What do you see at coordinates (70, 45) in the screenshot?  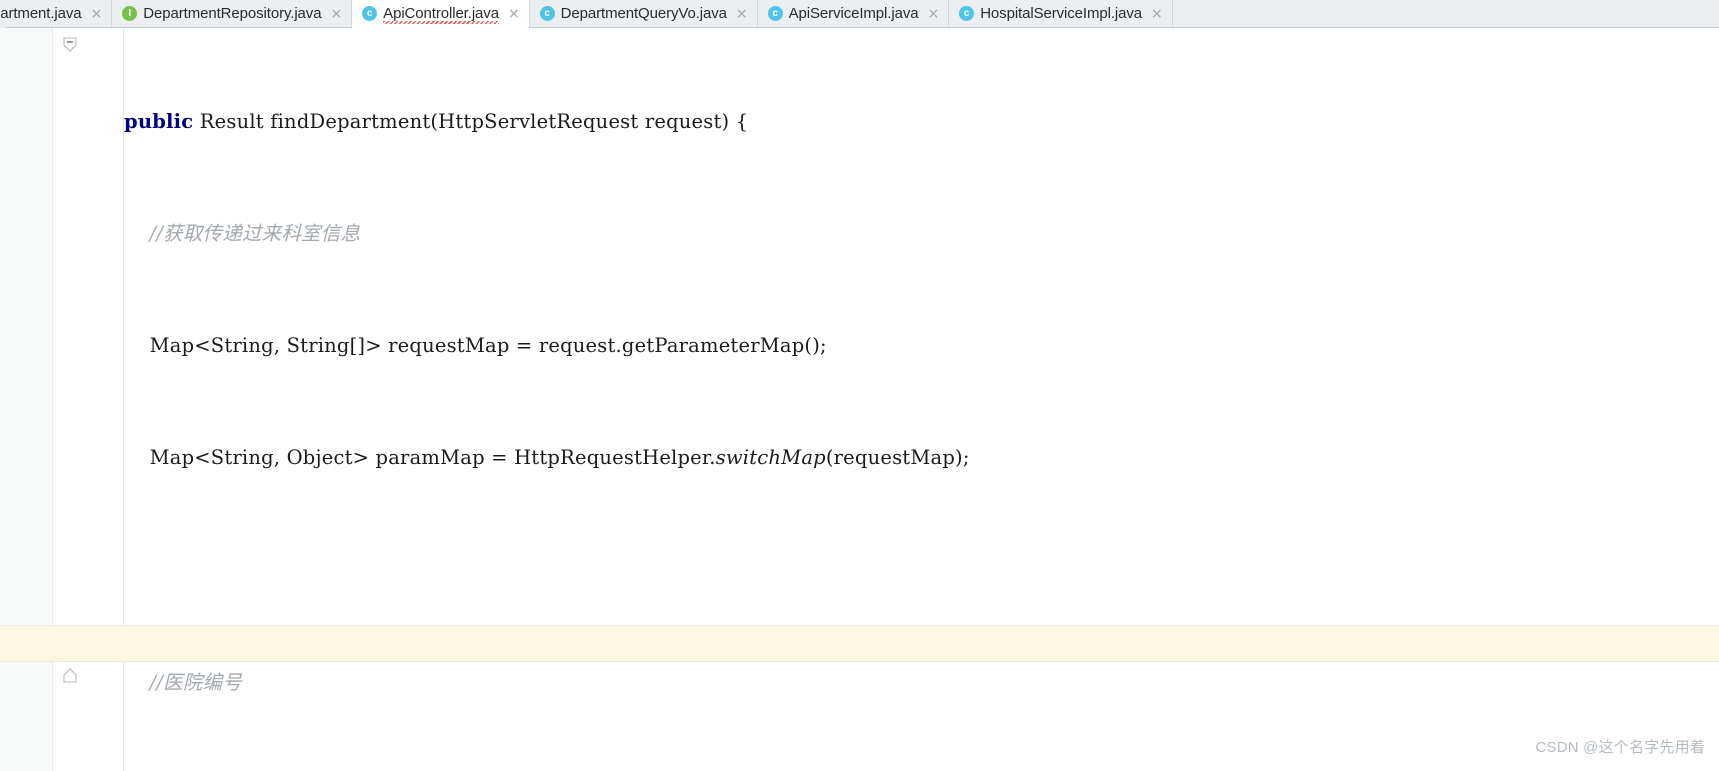 I see `fold-minus-icon` at bounding box center [70, 45].